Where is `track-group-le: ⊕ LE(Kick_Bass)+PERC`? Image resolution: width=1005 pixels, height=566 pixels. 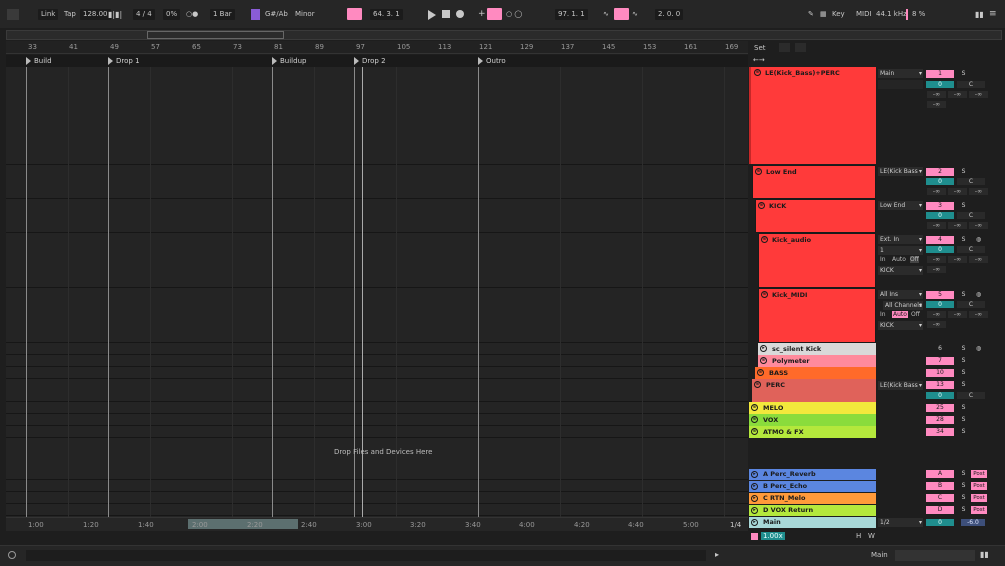 track-group-le: ⊕ LE(Kick_Bass)+PERC is located at coordinates (812, 115).